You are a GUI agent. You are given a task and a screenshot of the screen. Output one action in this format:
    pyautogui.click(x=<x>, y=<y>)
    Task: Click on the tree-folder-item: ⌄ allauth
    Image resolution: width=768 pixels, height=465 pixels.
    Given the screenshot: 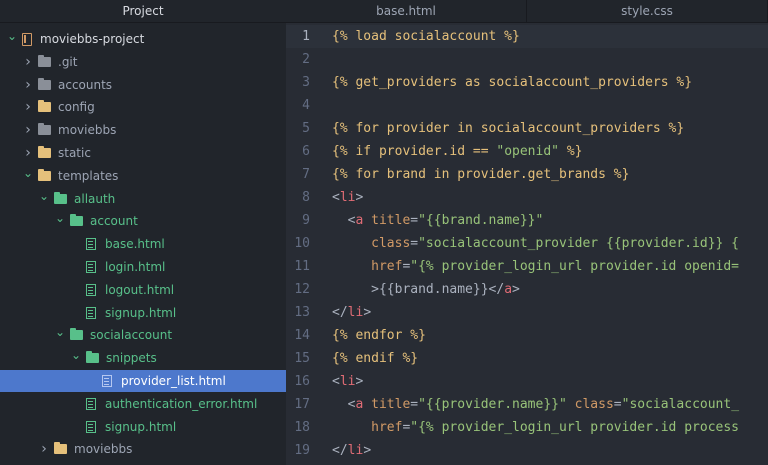 What is the action you would take?
    pyautogui.click(x=143, y=199)
    